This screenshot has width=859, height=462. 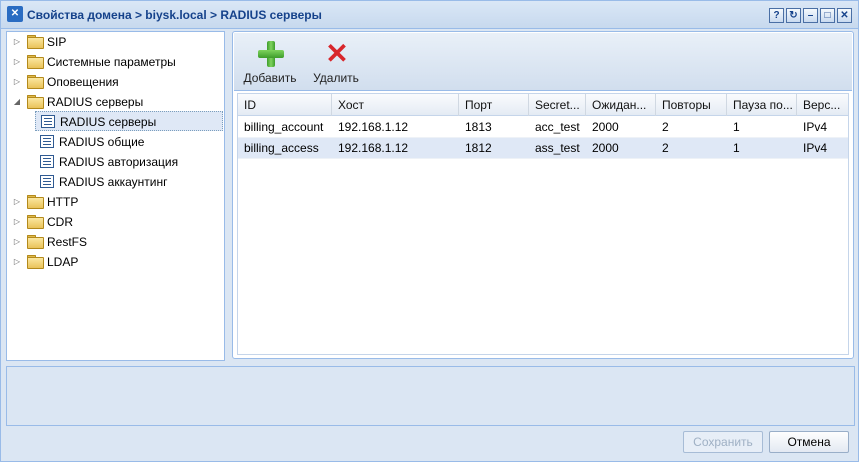 I want to click on app-icon: ✕, so click(x=15, y=14).